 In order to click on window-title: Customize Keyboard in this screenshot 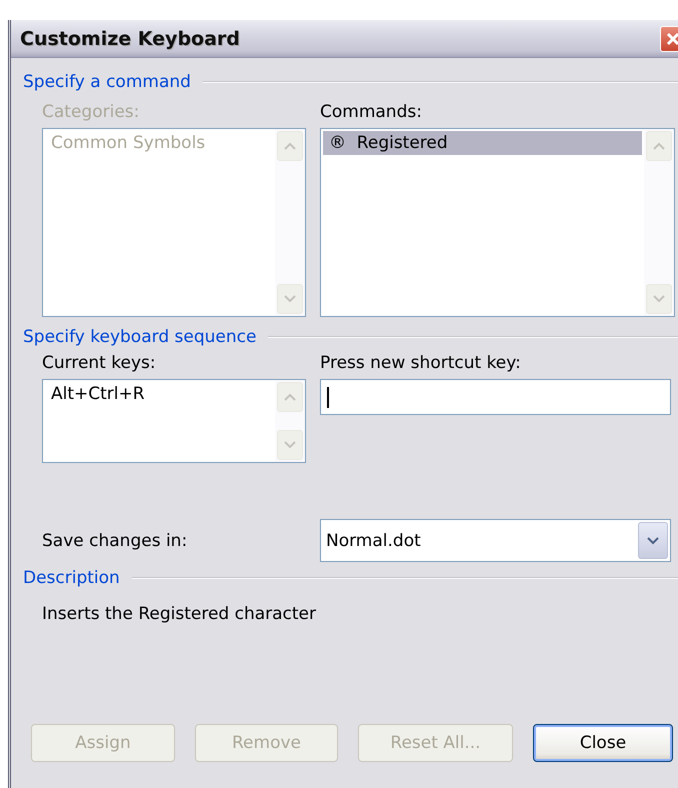, I will do `click(130, 39)`.